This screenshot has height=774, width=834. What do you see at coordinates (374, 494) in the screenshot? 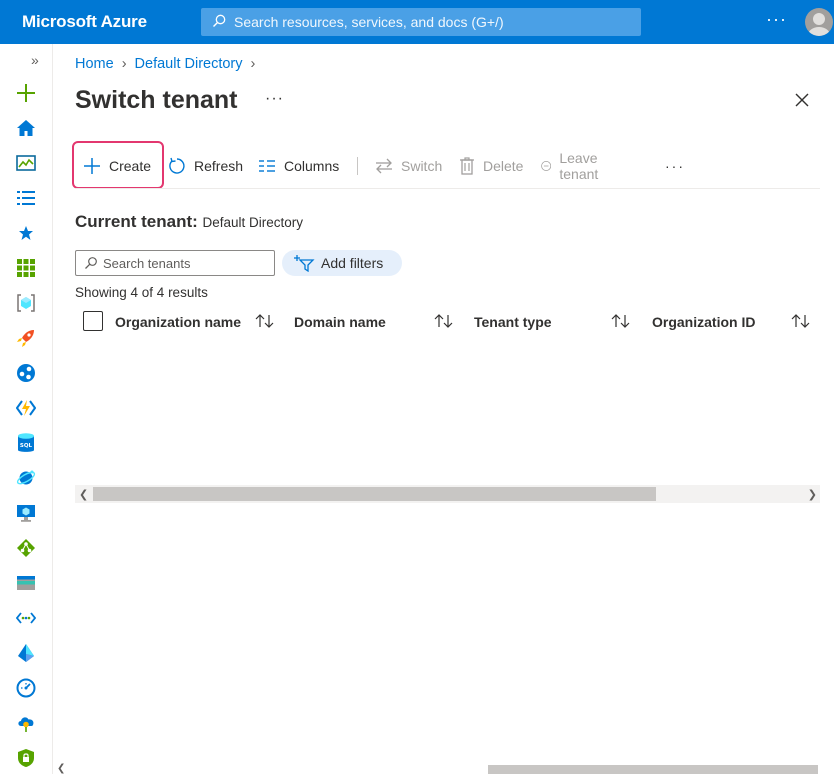
I see `scrollbar-thumb` at bounding box center [374, 494].